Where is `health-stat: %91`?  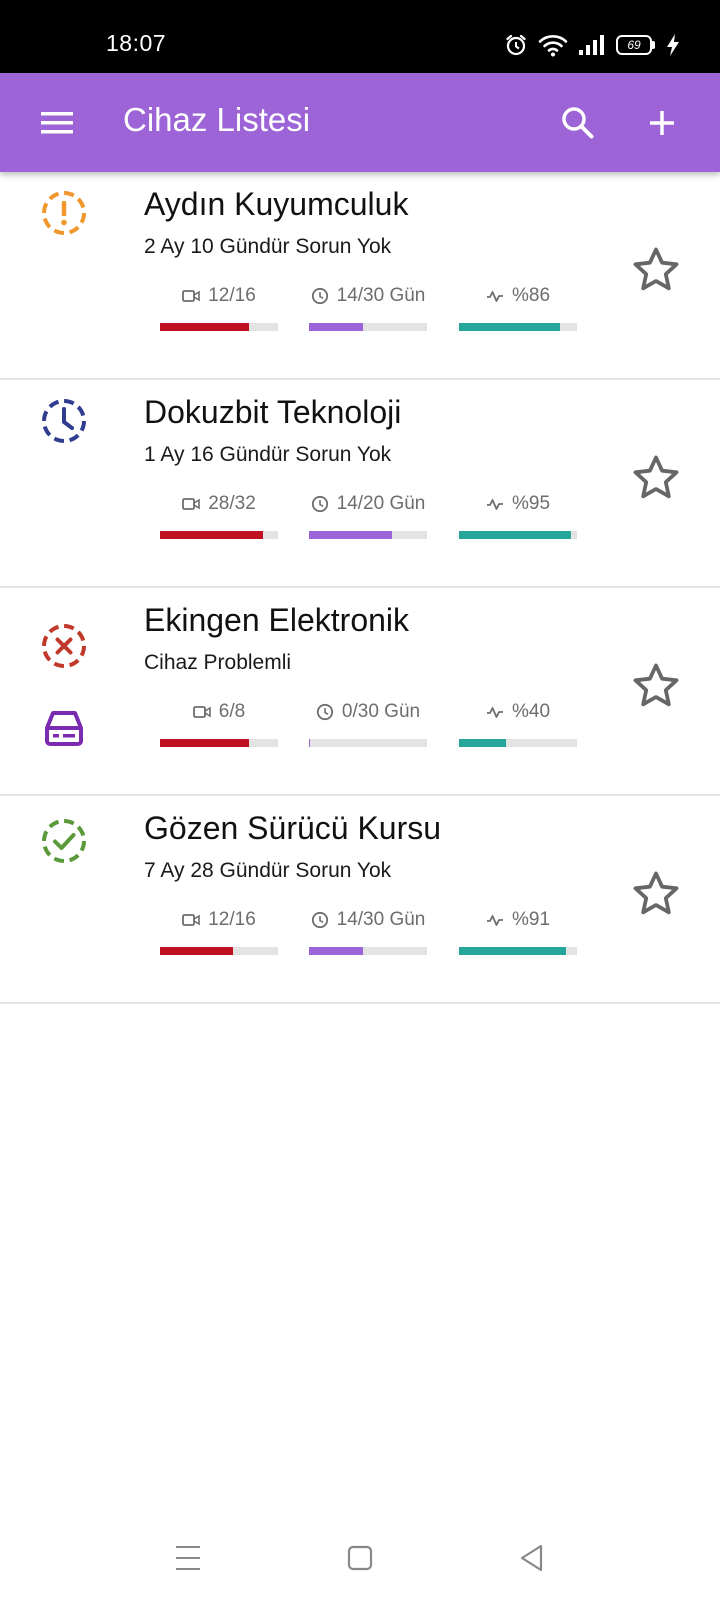
health-stat: %91 is located at coordinates (518, 934).